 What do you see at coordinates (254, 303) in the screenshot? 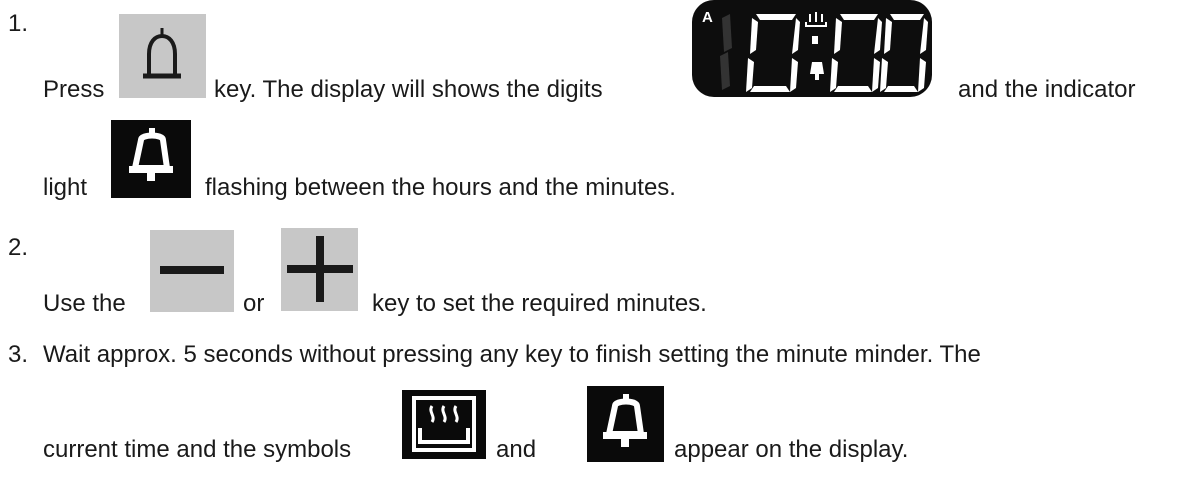
I see `step-2-or-text: or` at bounding box center [254, 303].